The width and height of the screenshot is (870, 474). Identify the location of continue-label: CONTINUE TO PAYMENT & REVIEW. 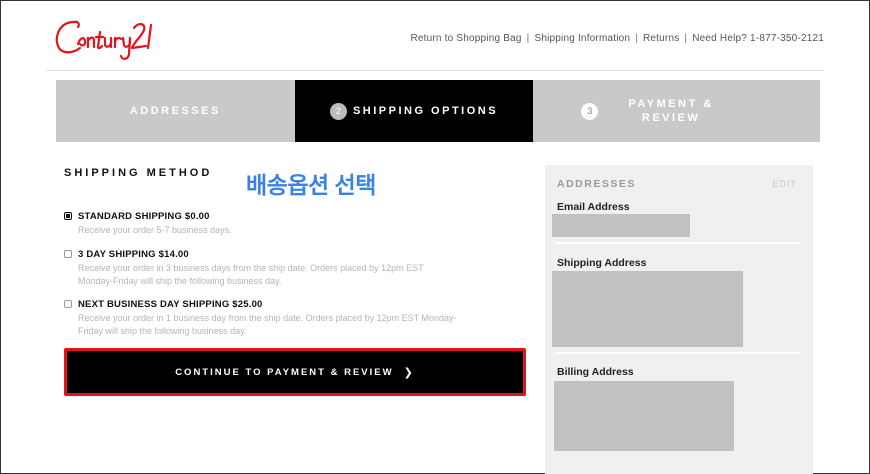
(284, 372).